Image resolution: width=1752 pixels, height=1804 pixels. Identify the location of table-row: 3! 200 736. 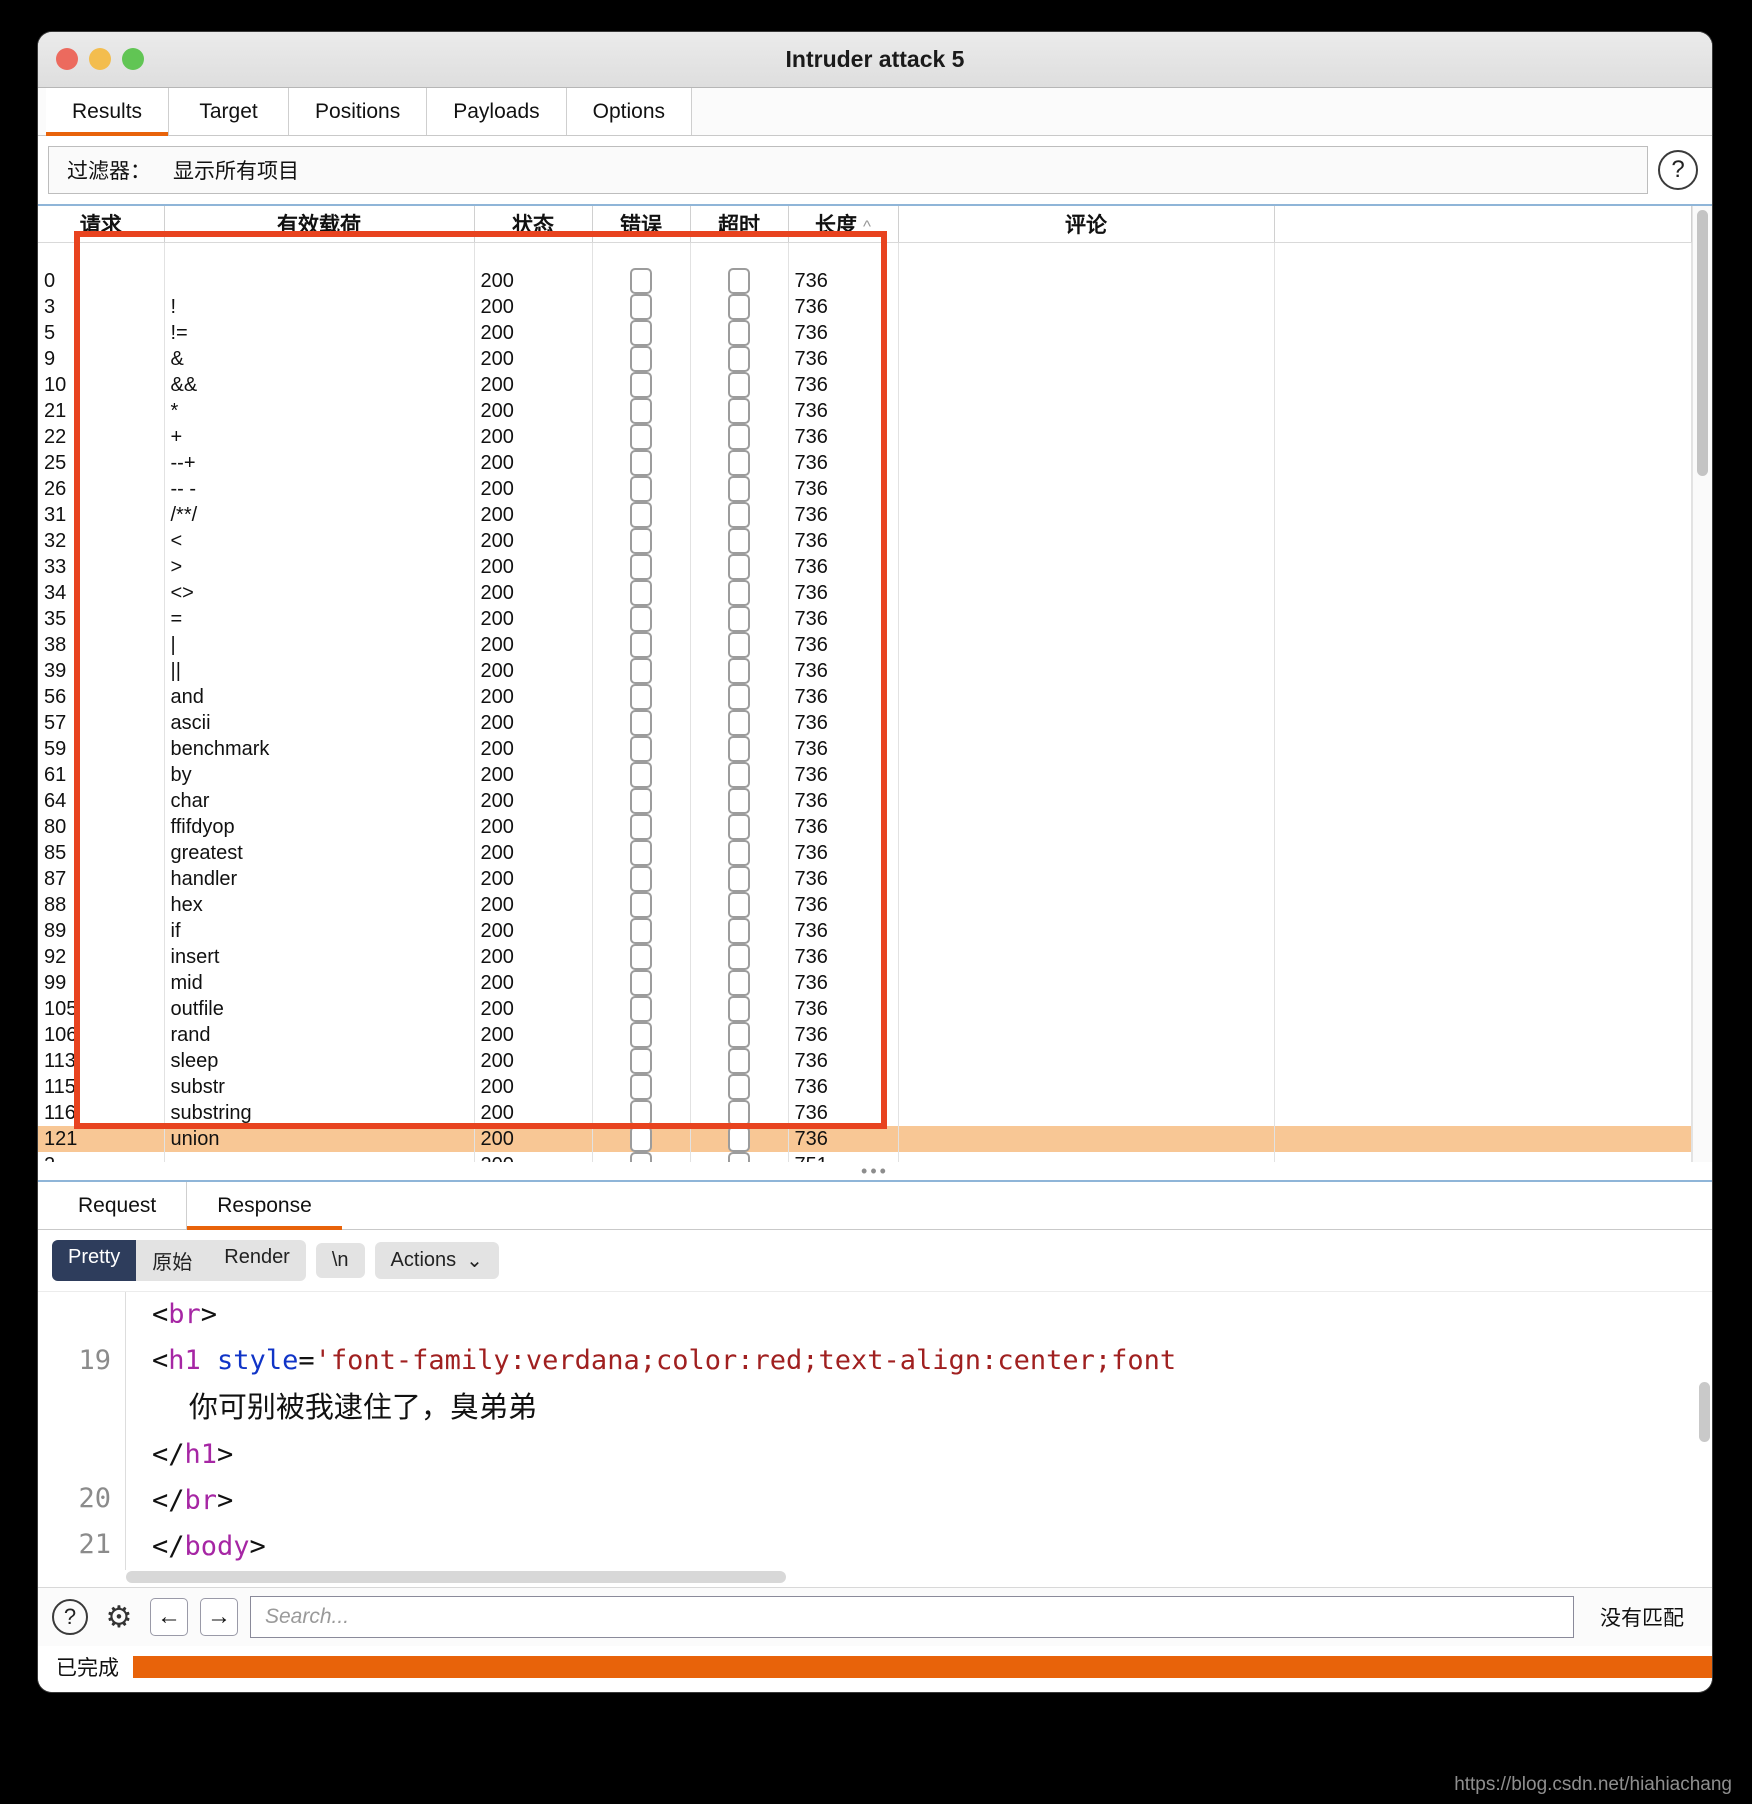
(865, 307).